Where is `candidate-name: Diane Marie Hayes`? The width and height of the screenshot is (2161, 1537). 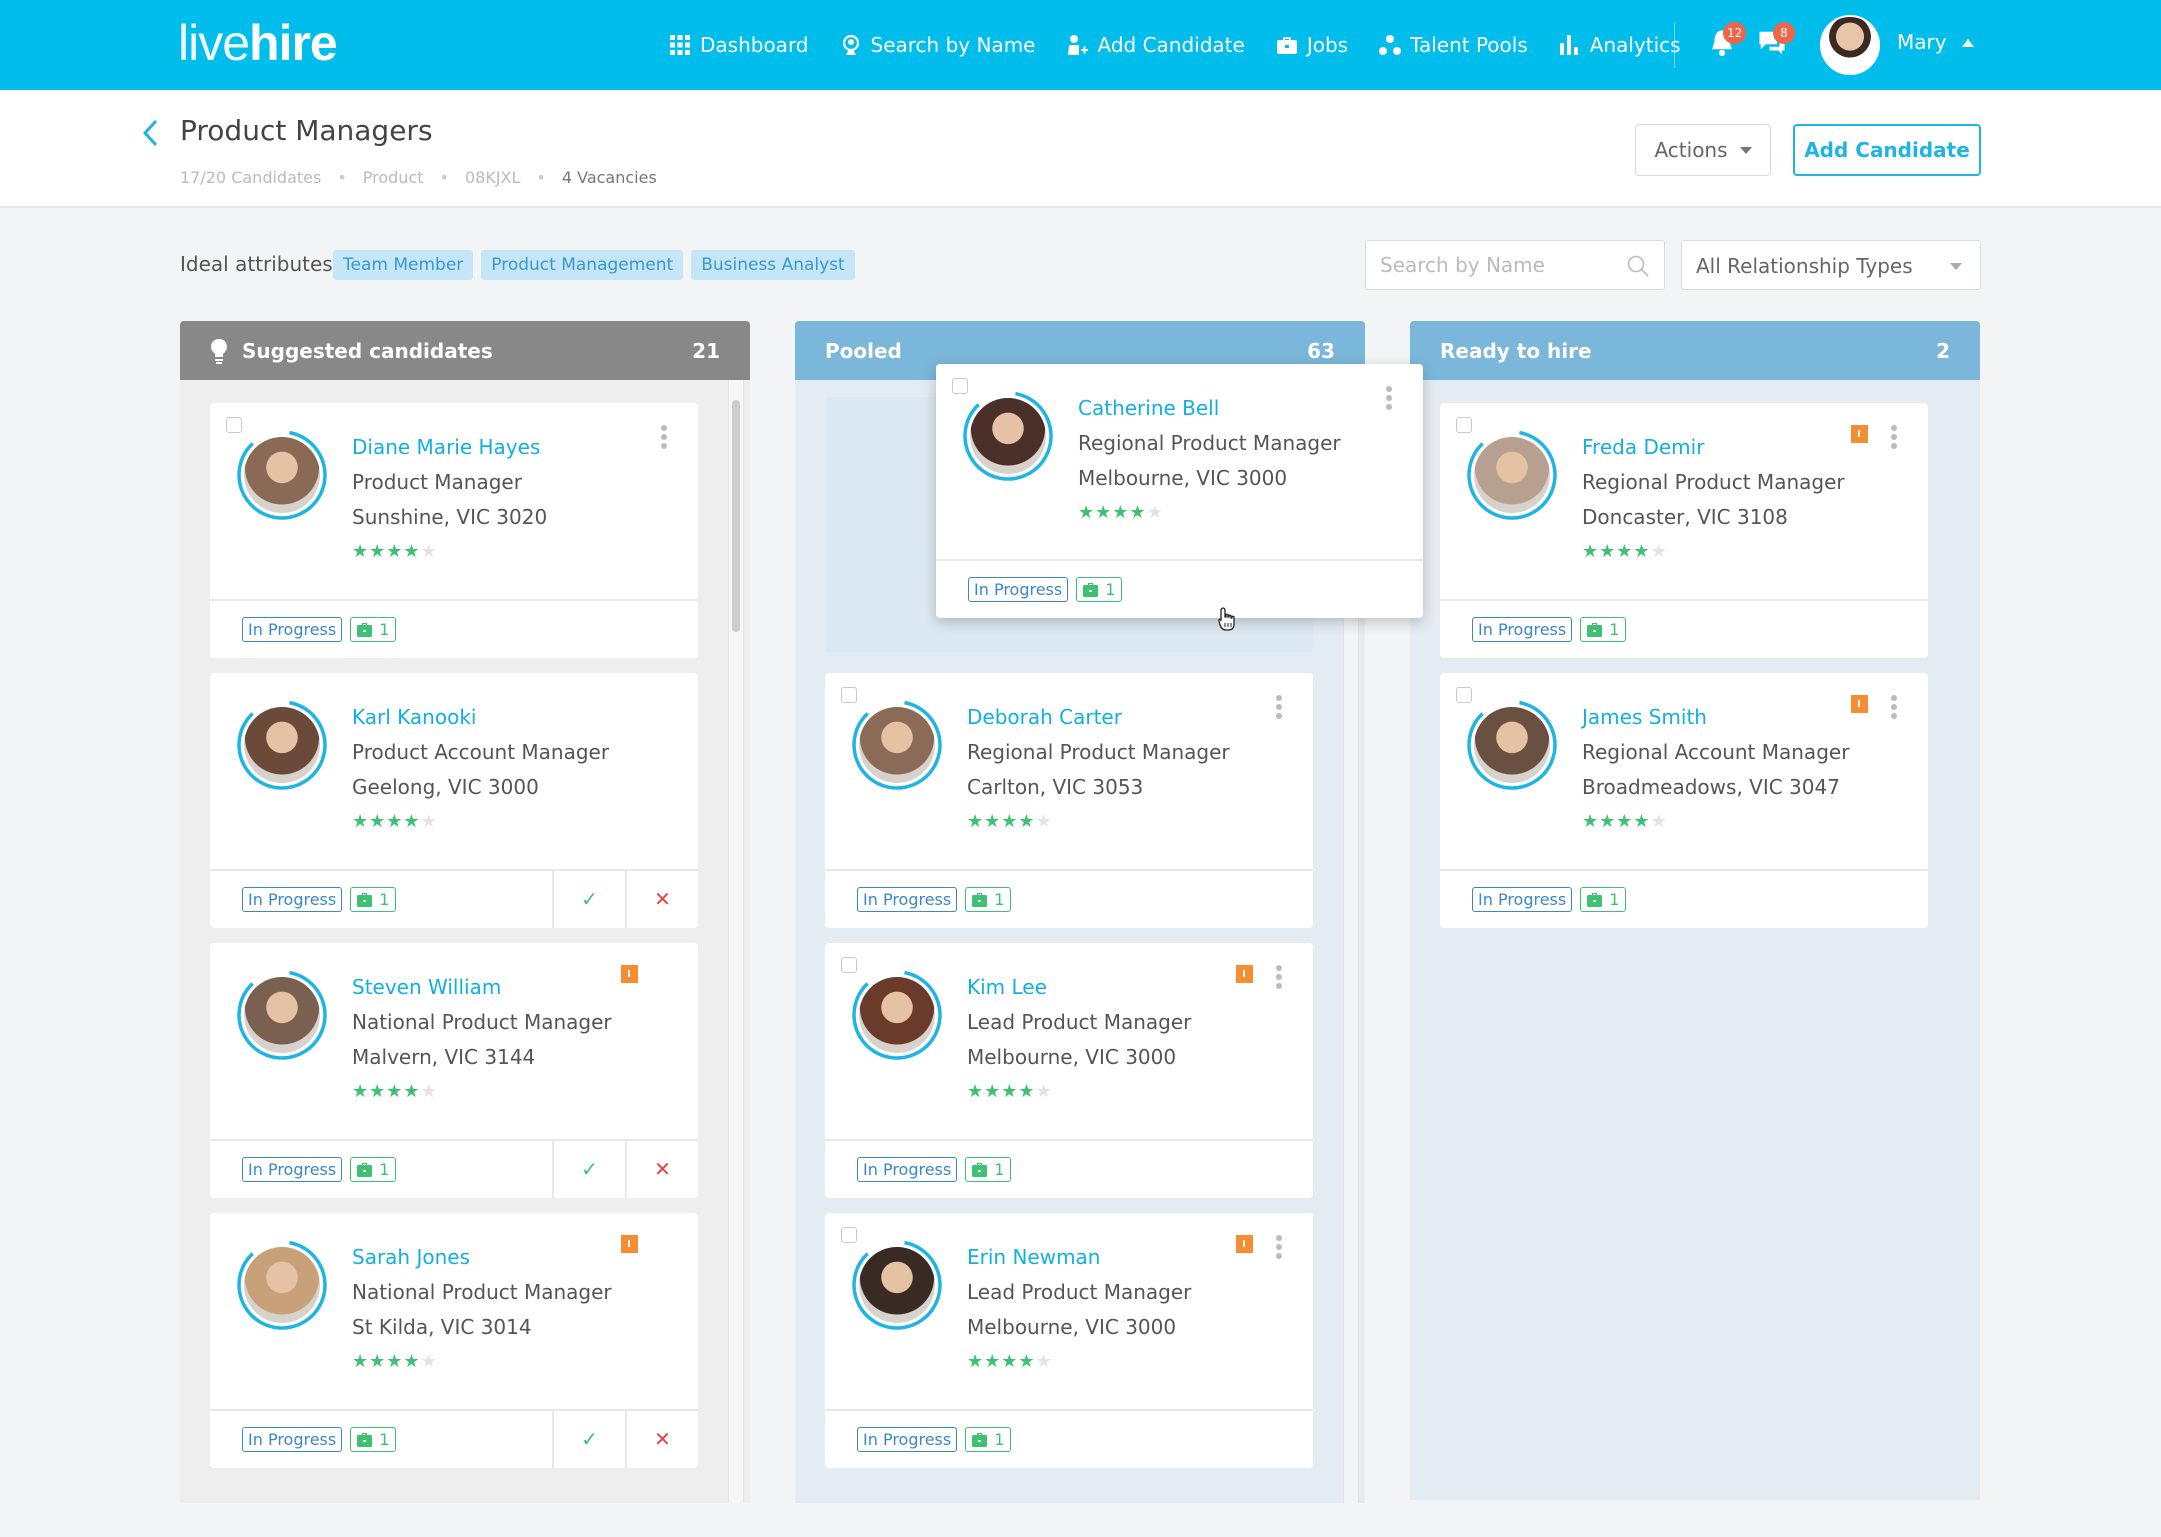 candidate-name: Diane Marie Hayes is located at coordinates (446, 447).